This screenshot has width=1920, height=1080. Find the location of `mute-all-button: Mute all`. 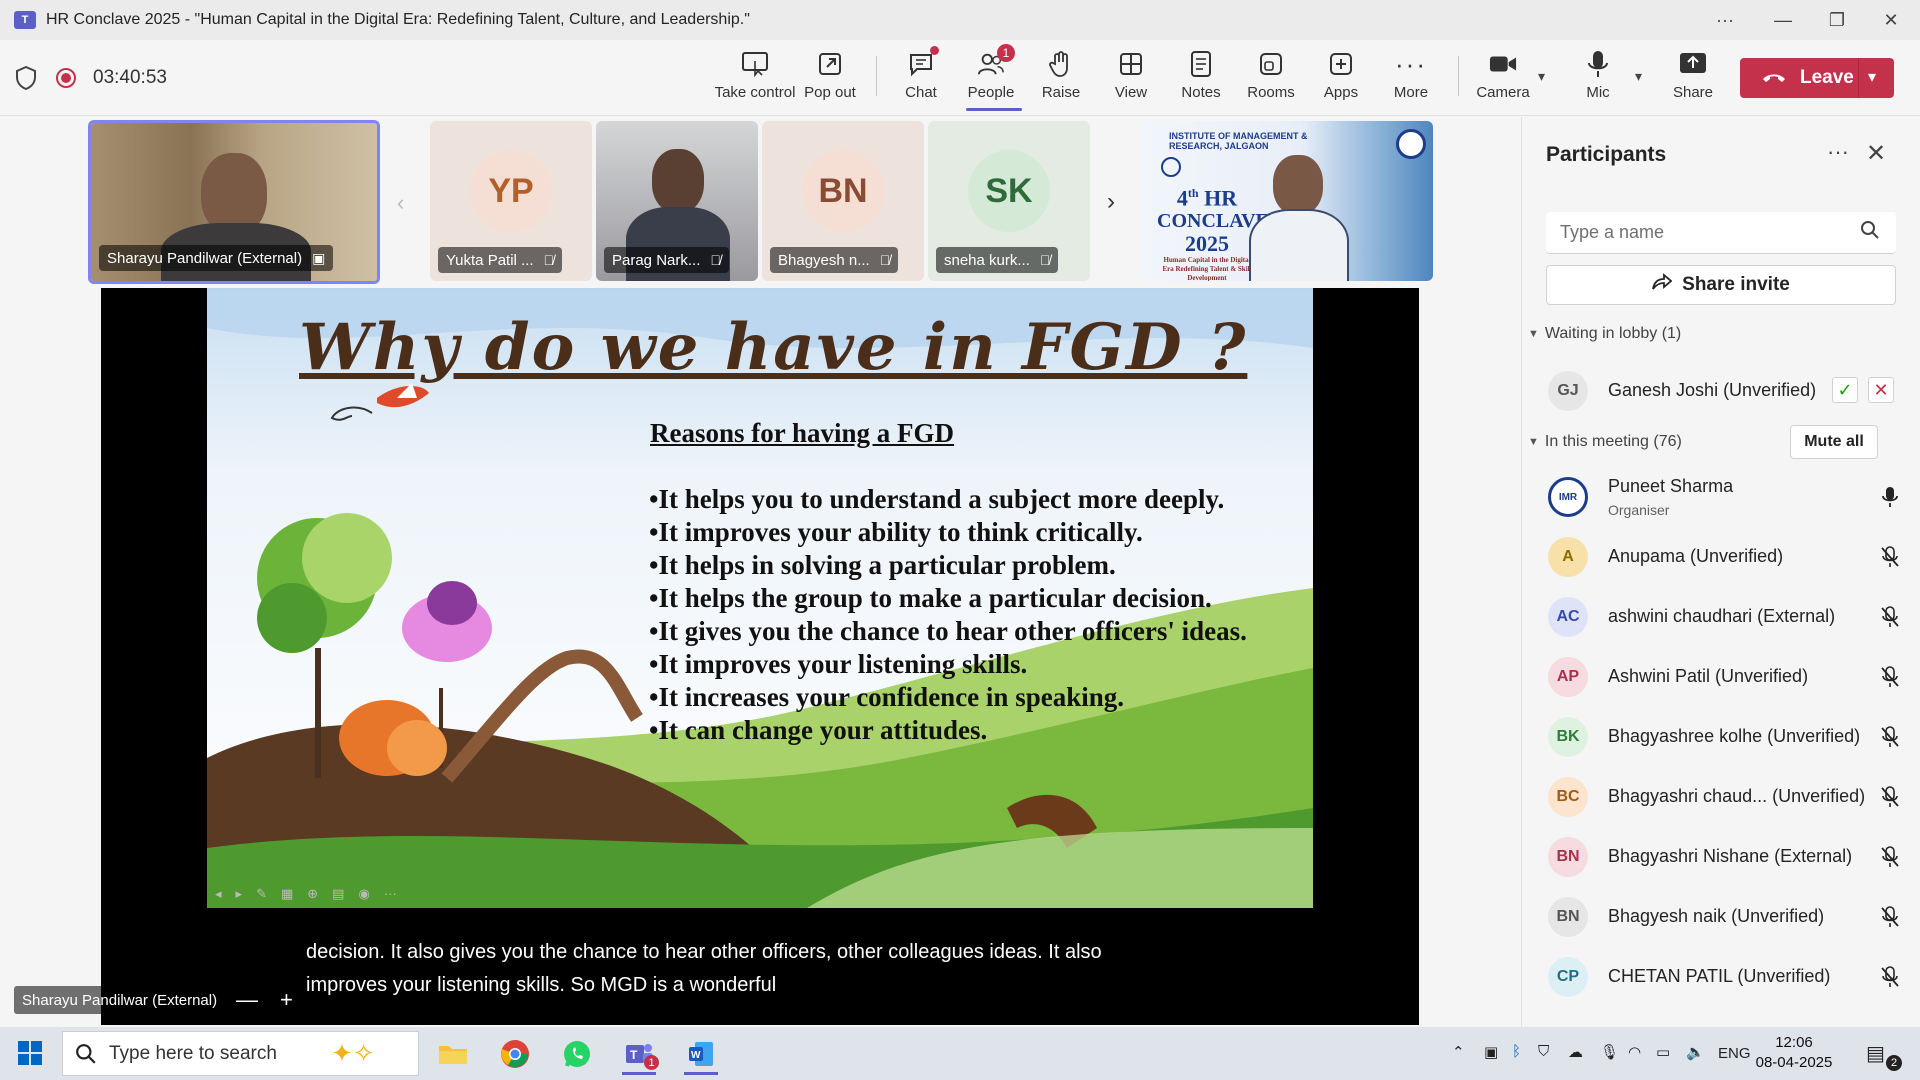

mute-all-button: Mute all is located at coordinates (1834, 442).